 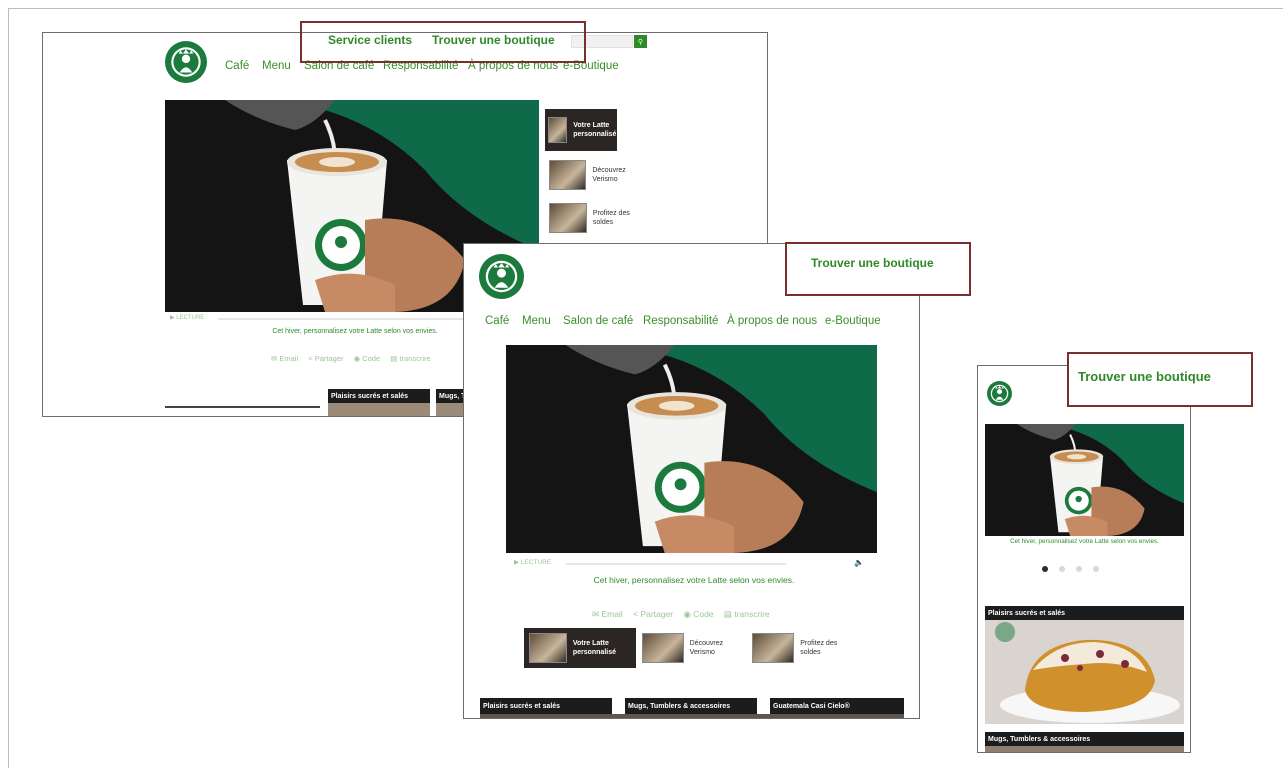 I want to click on divider, so click(x=242, y=407).